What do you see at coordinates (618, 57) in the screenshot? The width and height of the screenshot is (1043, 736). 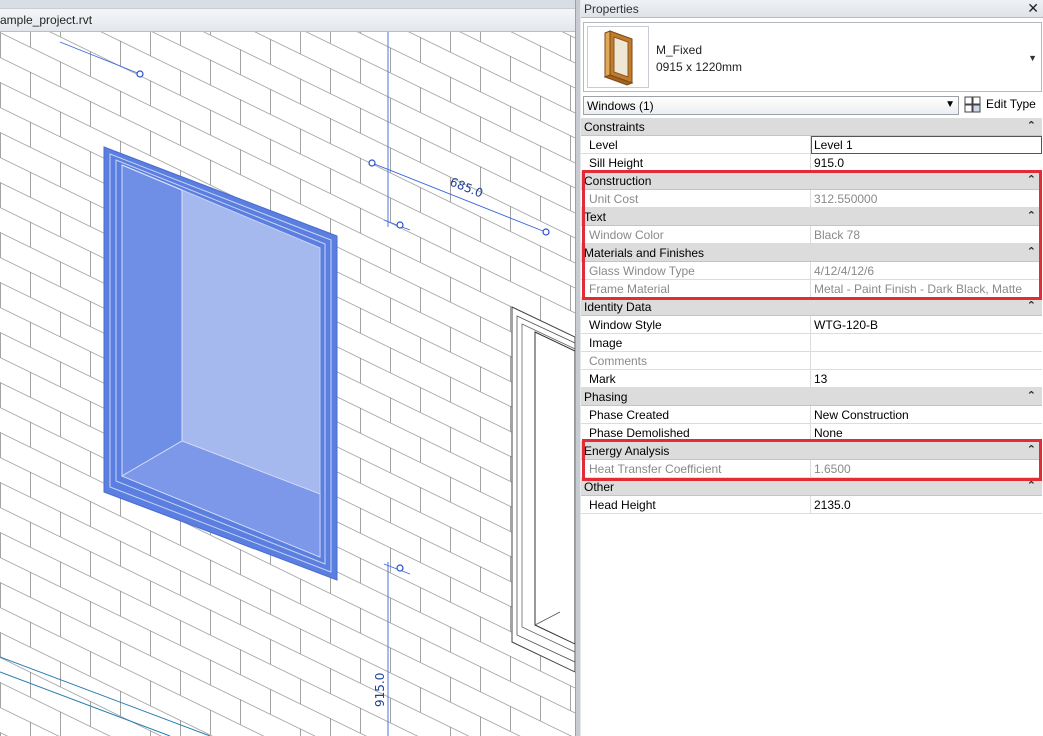 I see `window-thumbnail-icon` at bounding box center [618, 57].